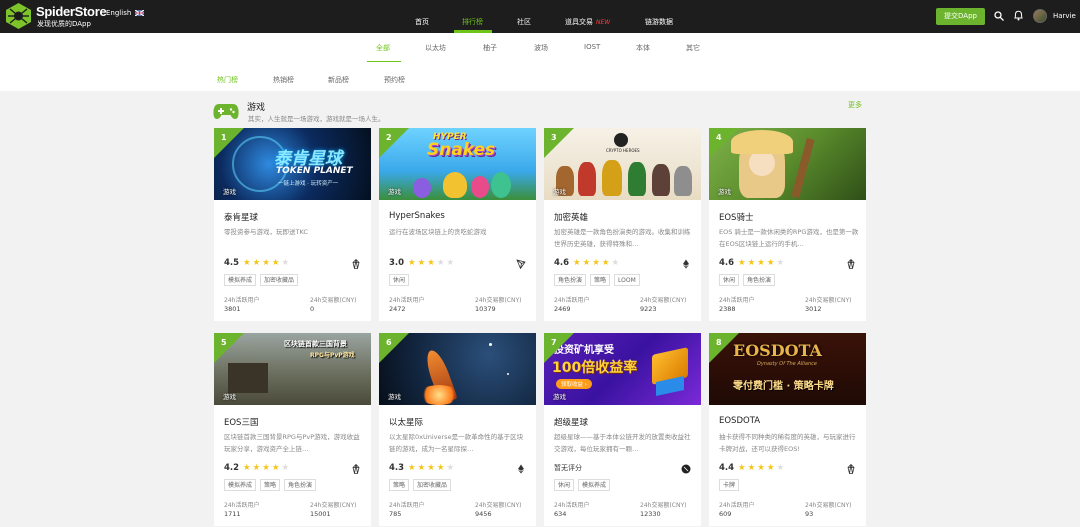 This screenshot has height=527, width=1080. What do you see at coordinates (1018, 15) in the screenshot?
I see `bell-icon` at bounding box center [1018, 15].